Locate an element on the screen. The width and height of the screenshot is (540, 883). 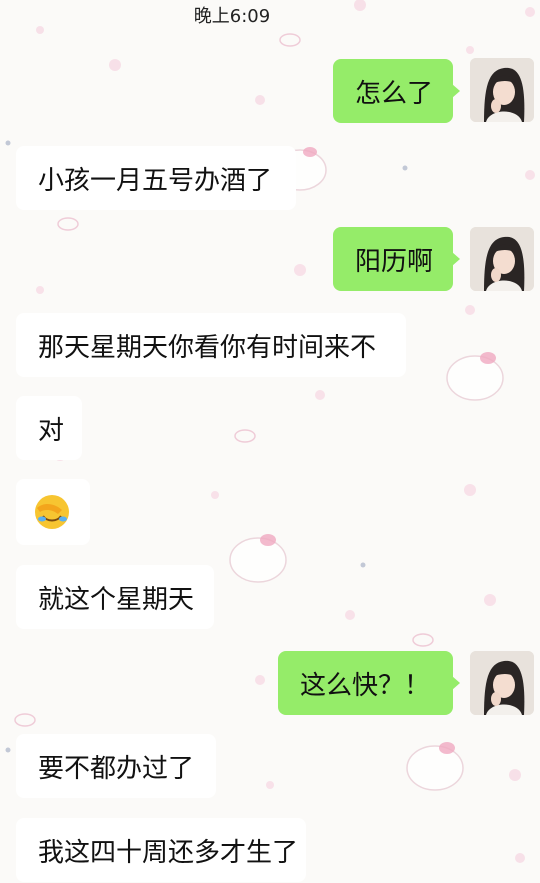
message-bubble-received: 小孩一月五号办酒了 is located at coordinates (156, 178).